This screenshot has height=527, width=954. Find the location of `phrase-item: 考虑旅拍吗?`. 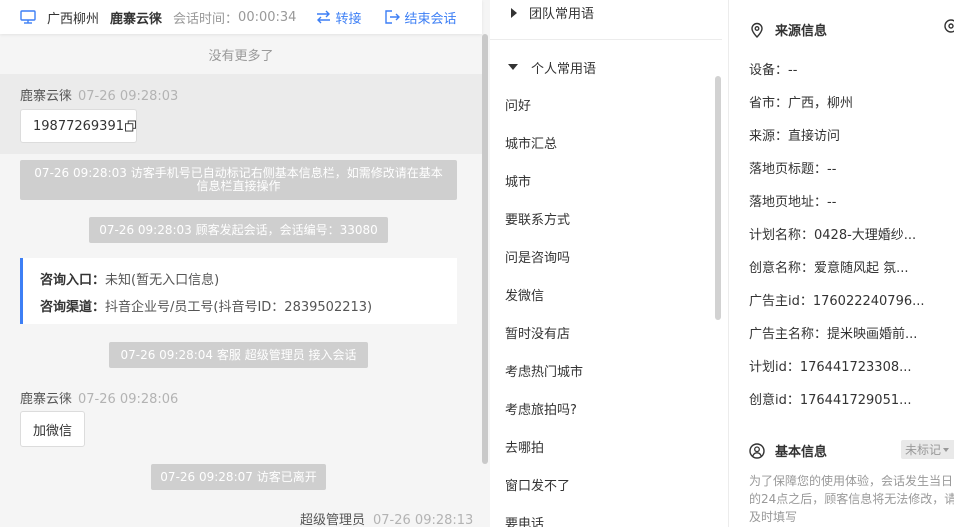

phrase-item: 考虑旅拍吗? is located at coordinates (541, 408).